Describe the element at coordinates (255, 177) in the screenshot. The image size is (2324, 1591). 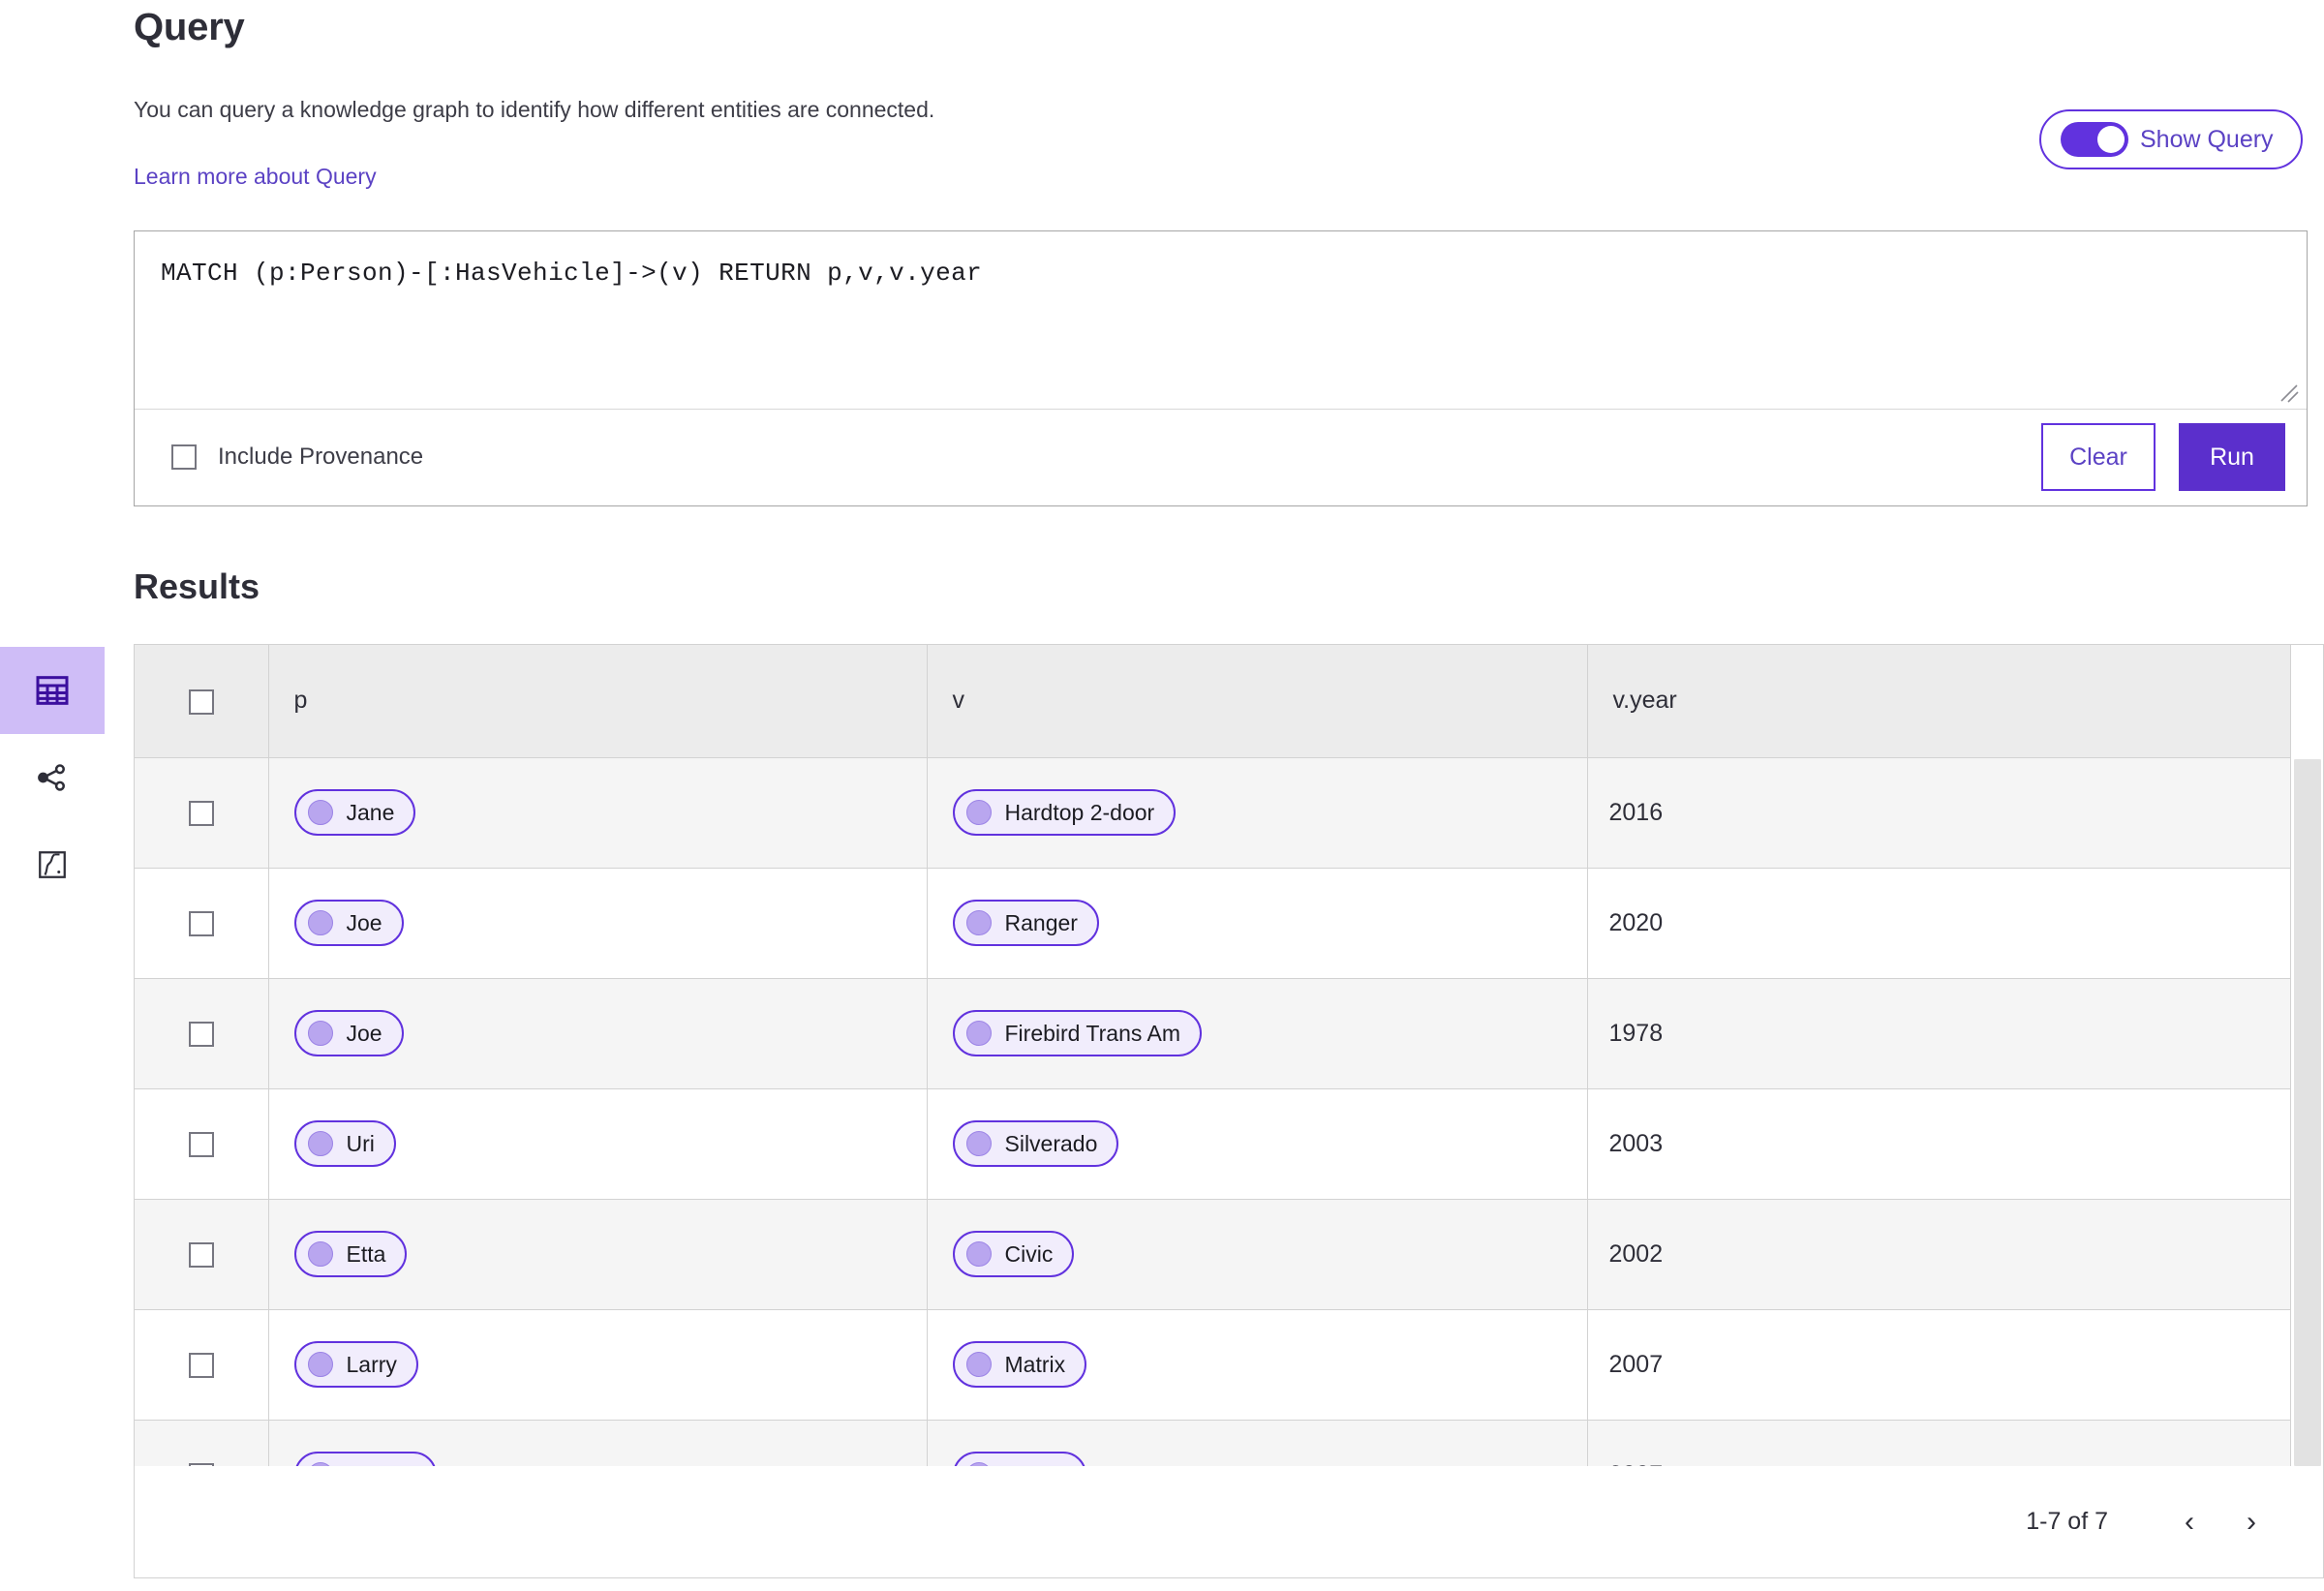
I see `learn-more-link: Learn more about Query` at that location.